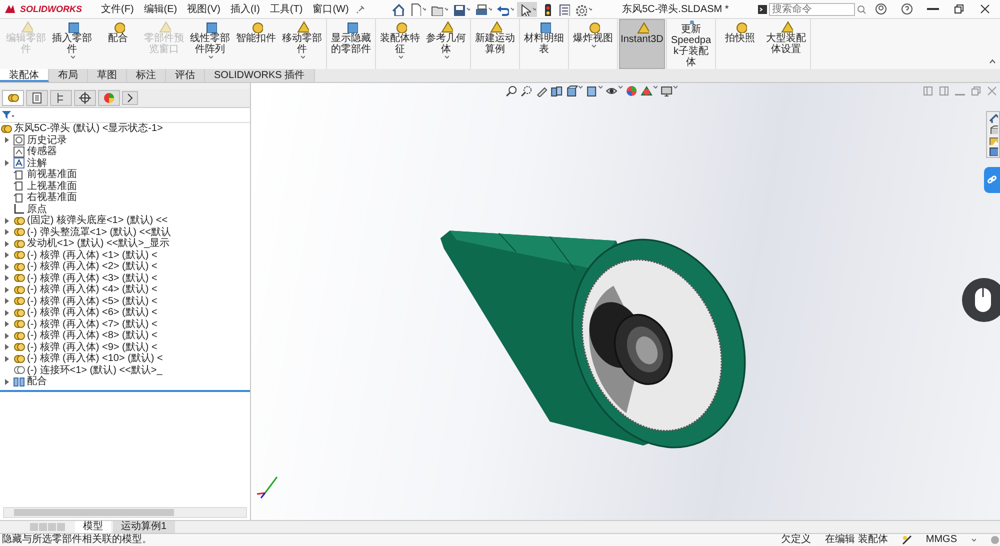  I want to click on menu-item: 编辑(E), so click(160, 9).